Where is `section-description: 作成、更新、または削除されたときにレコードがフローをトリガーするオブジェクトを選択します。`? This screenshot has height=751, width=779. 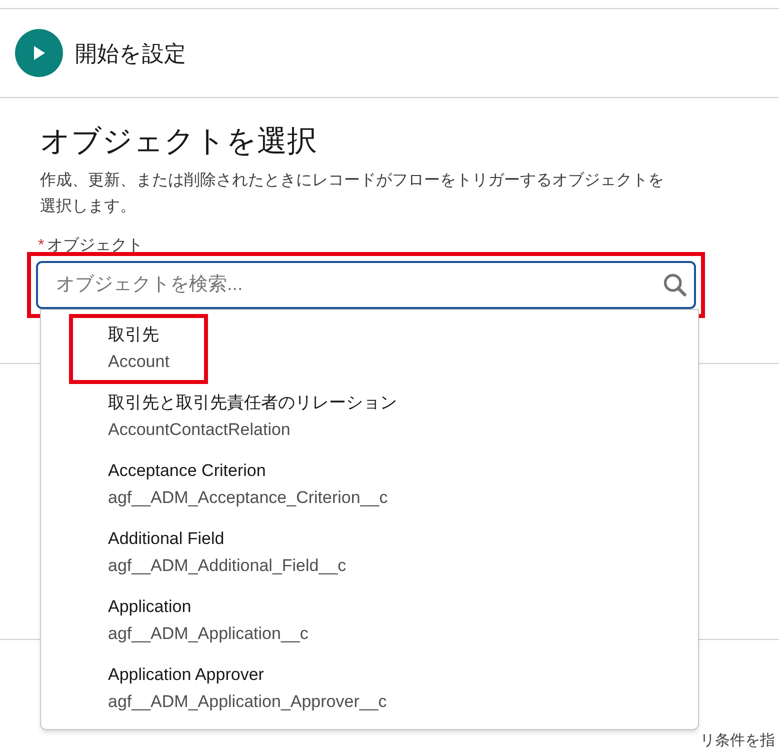 section-description: 作成、更新、または削除されたときにレコードがフローをトリガーするオブジェクトを選択します。 is located at coordinates (352, 193).